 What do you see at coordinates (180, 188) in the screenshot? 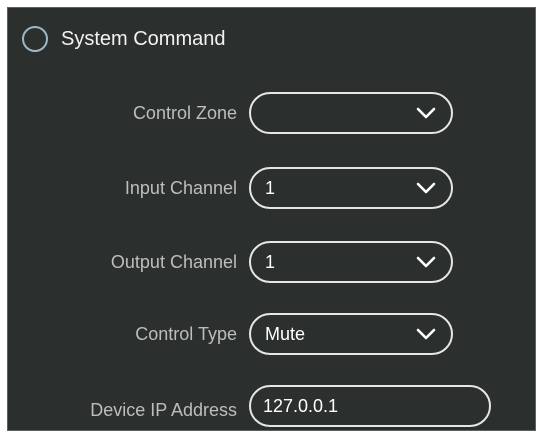
I see `input-channel-label: Input Channel` at bounding box center [180, 188].